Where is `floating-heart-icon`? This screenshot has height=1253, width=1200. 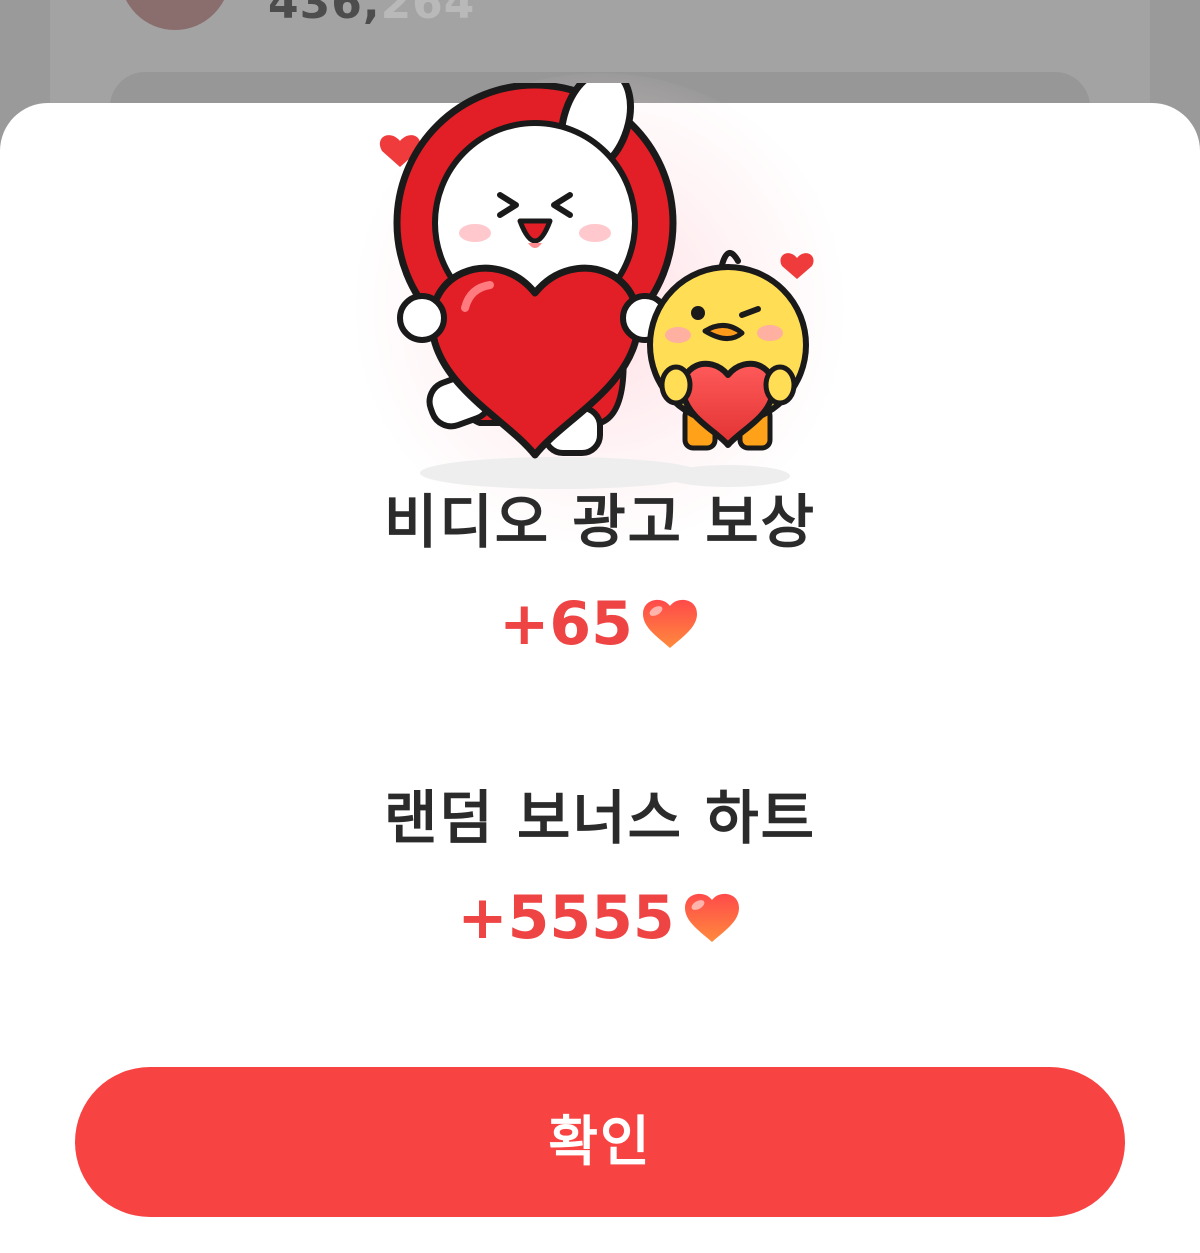
floating-heart-icon is located at coordinates (797, 266).